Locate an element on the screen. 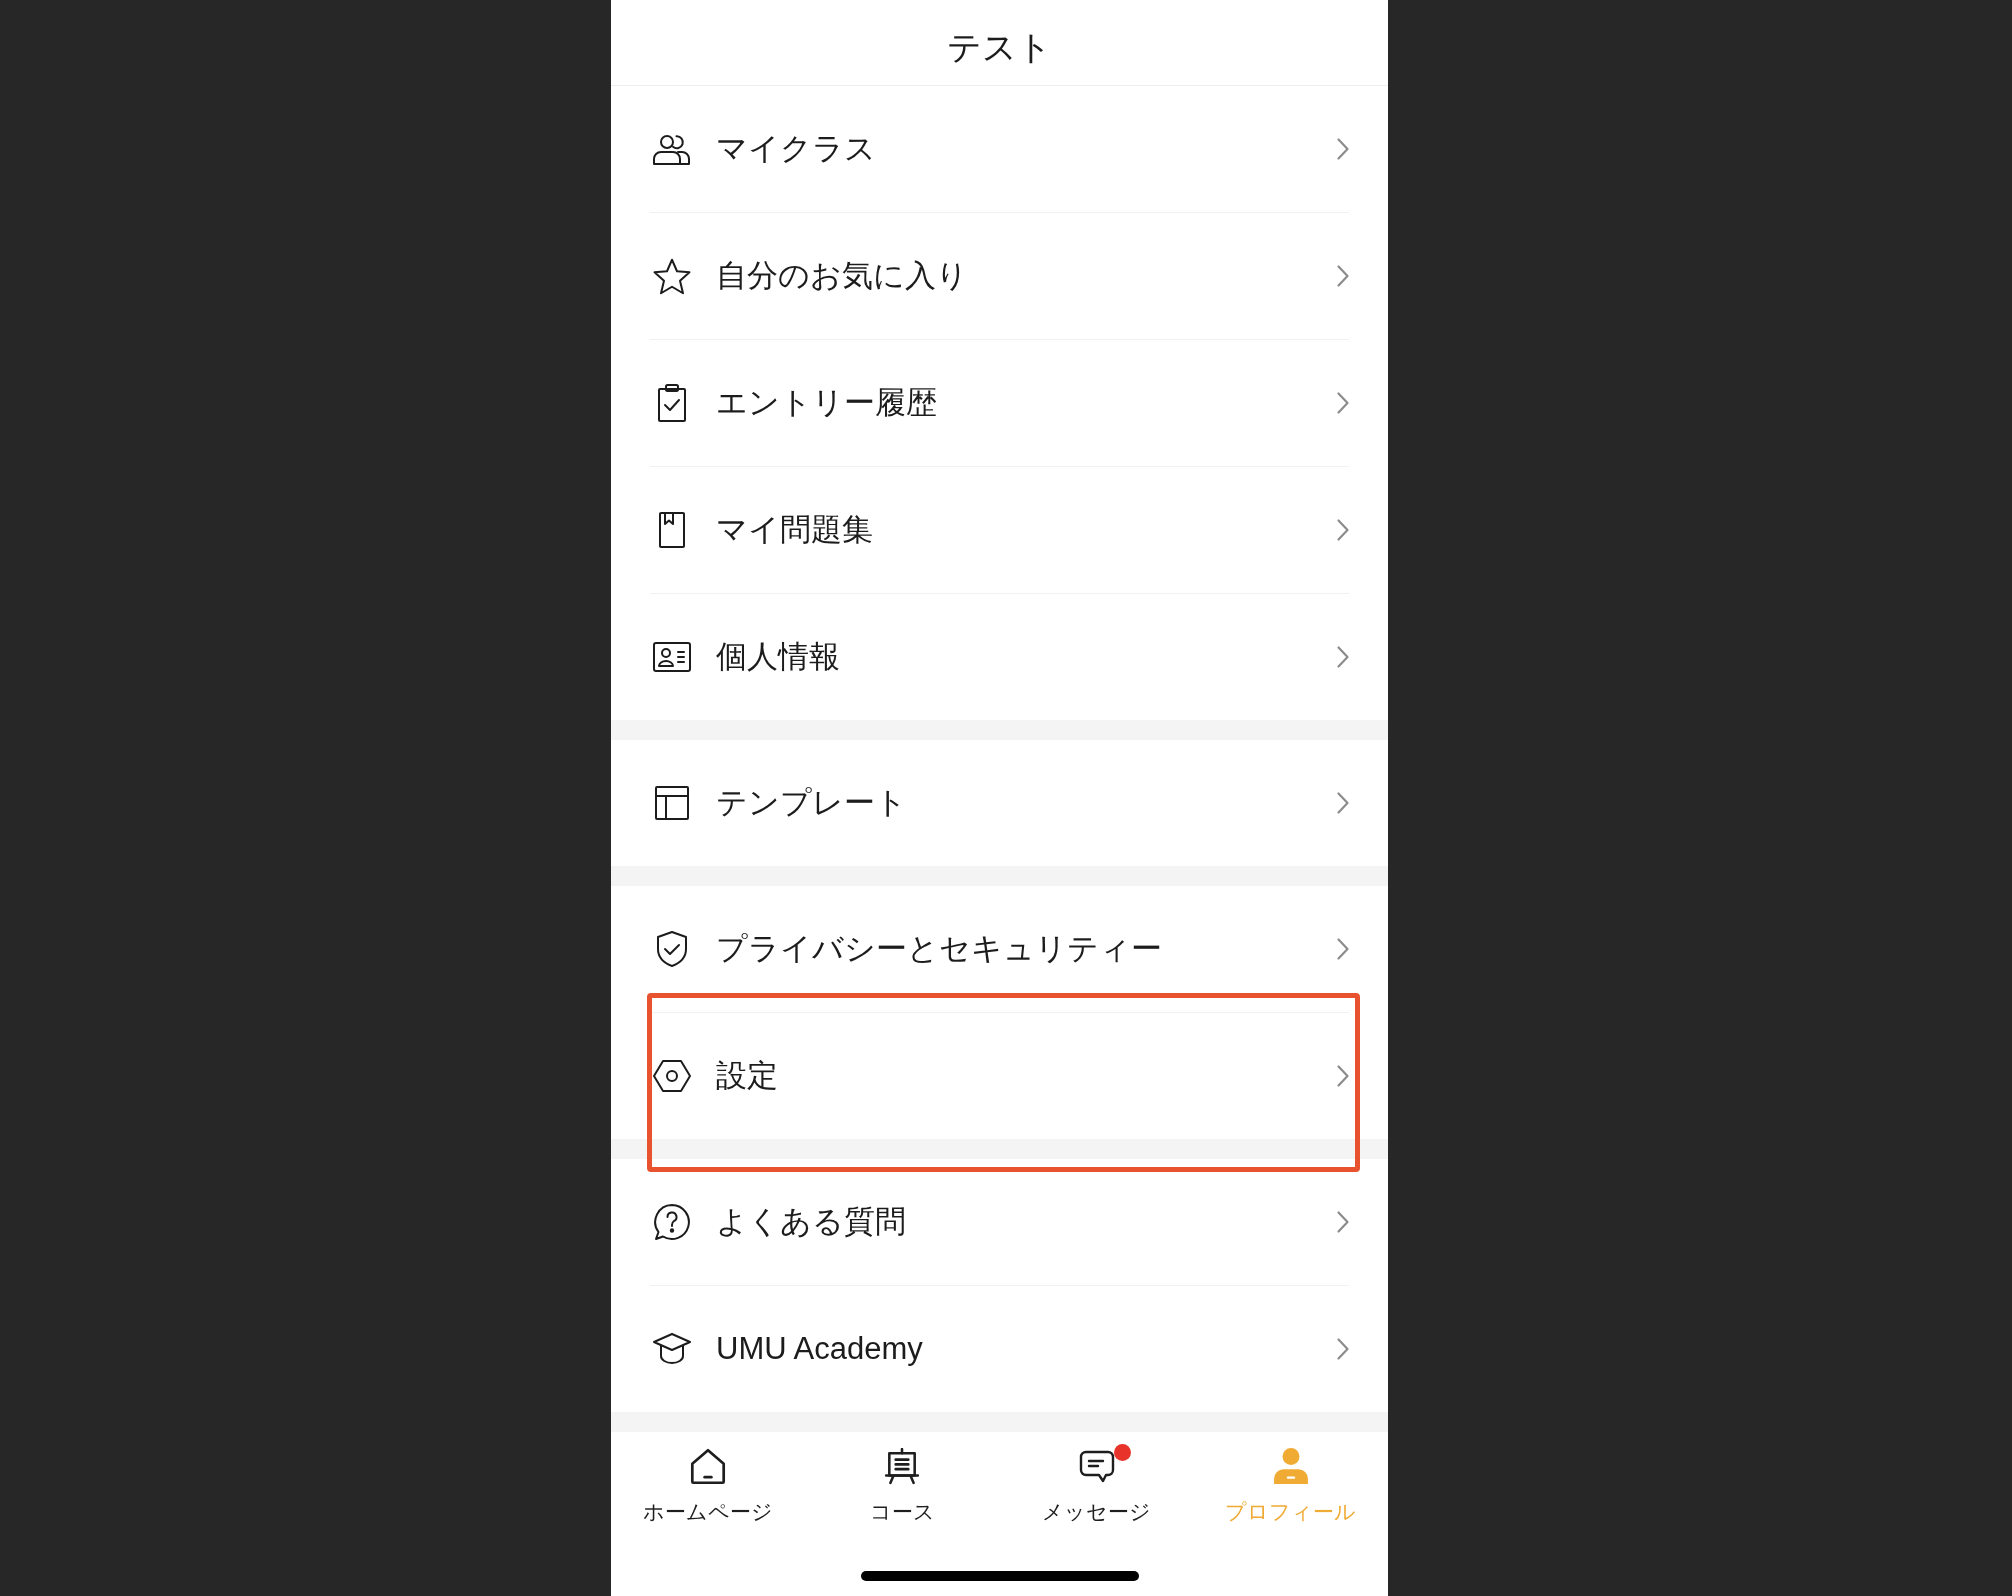  nav-tab: コース is located at coordinates (902, 1501).